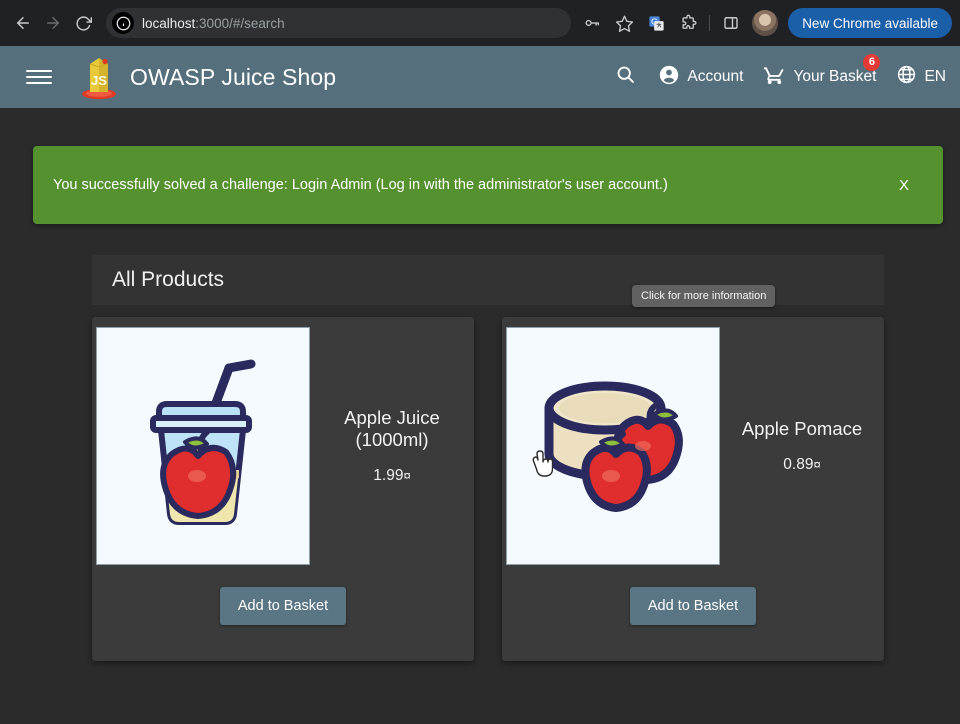 Image resolution: width=960 pixels, height=724 pixels. I want to click on forward-button, so click(53, 23).